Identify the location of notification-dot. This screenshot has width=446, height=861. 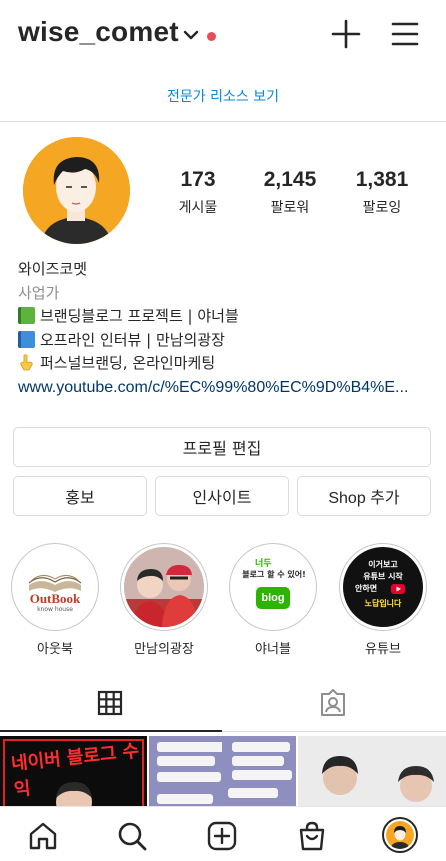
(211, 36).